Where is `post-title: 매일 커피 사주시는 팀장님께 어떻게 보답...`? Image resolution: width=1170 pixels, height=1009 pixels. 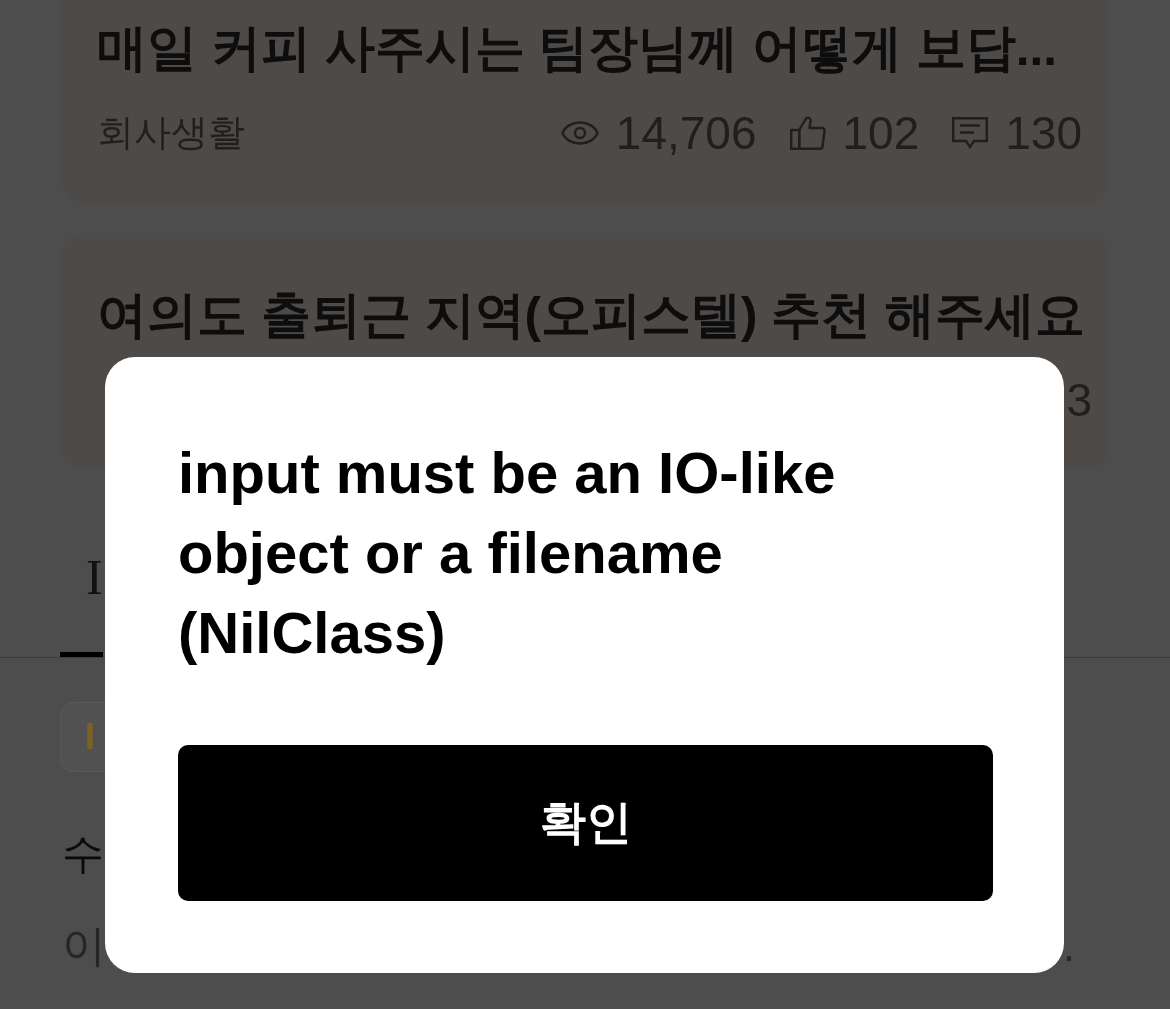 post-title: 매일 커피 사주시는 팀장님께 어떻게 보답... is located at coordinates (578, 48).